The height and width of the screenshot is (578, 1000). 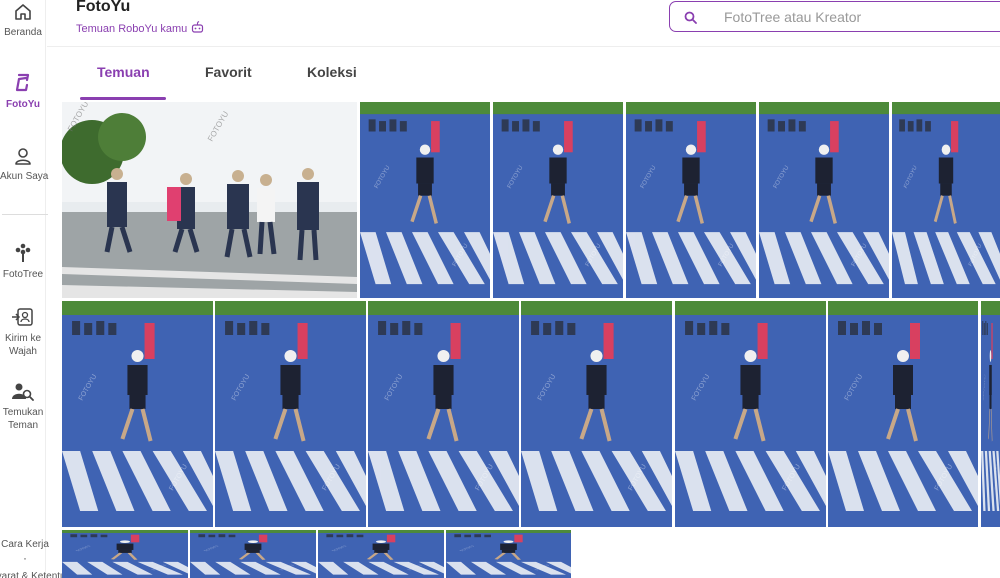 I want to click on sidebar-item-temukan-teman: Temukan Teman, so click(x=23, y=407).